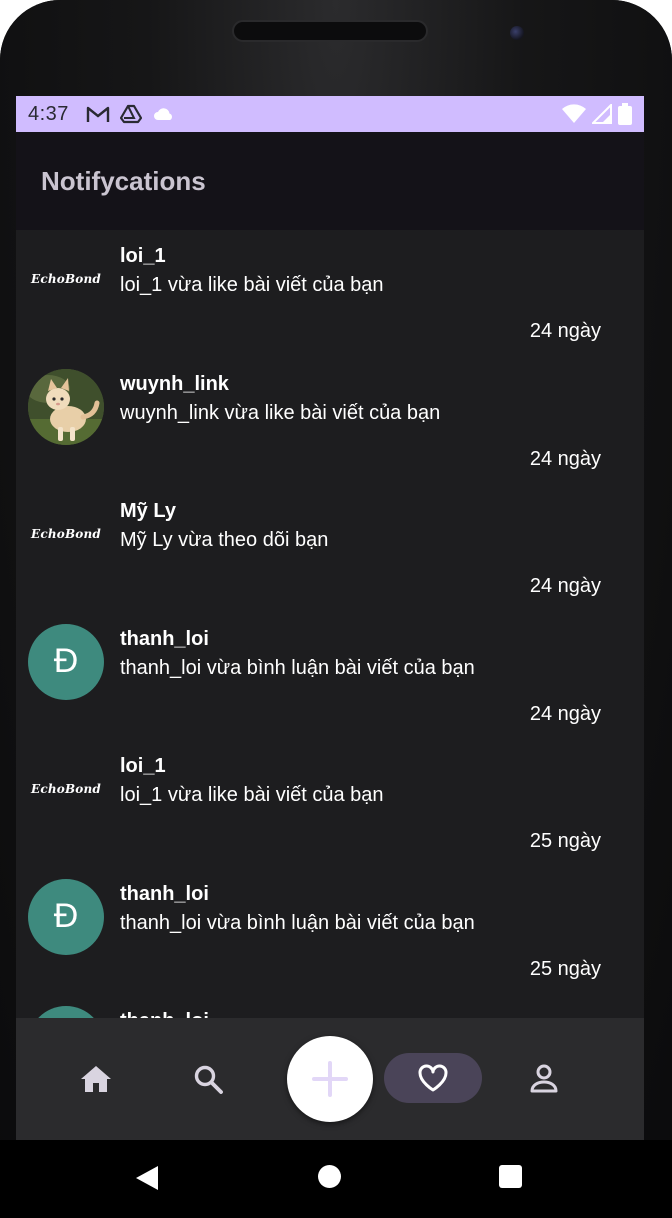  Describe the element at coordinates (224, 540) in the screenshot. I see `notification-message: Mỹ Ly vừa theo dõi bạn` at that location.